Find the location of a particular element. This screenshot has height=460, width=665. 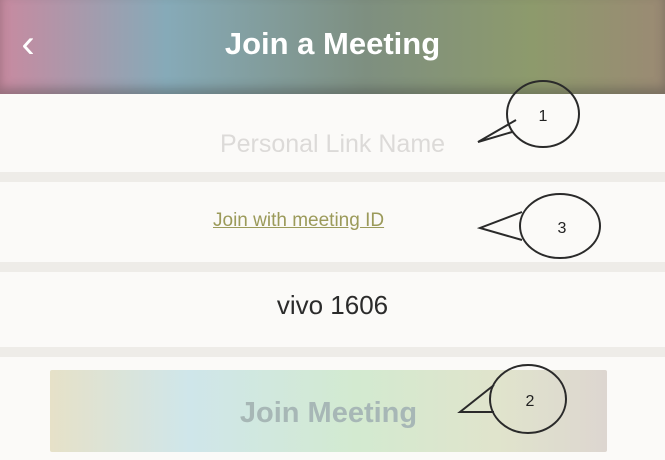

callout-3-label: 3 is located at coordinates (562, 228).